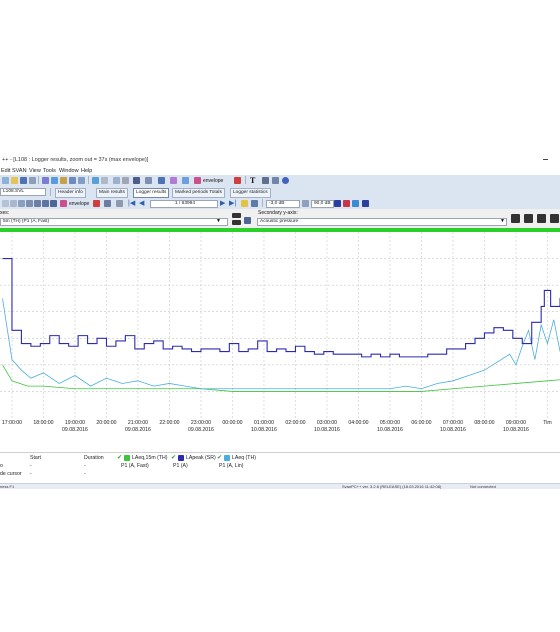 Image resolution: width=560 pixels, height=632 pixels. What do you see at coordinates (265, 180) in the screenshot?
I see `format-icon` at bounding box center [265, 180].